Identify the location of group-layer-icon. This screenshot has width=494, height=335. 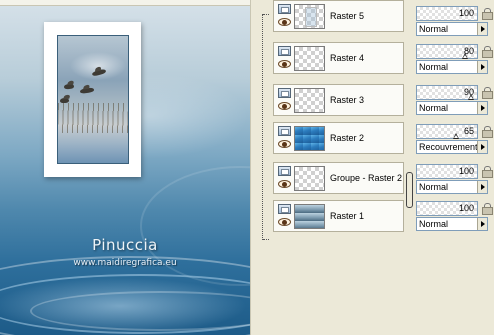
(284, 171).